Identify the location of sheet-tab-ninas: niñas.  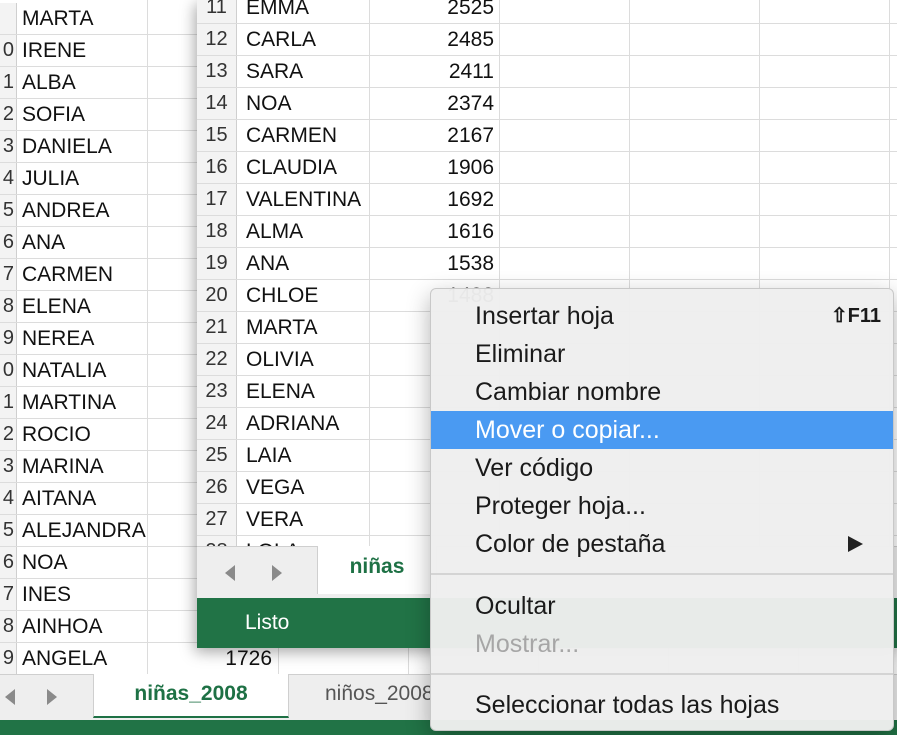
(377, 570).